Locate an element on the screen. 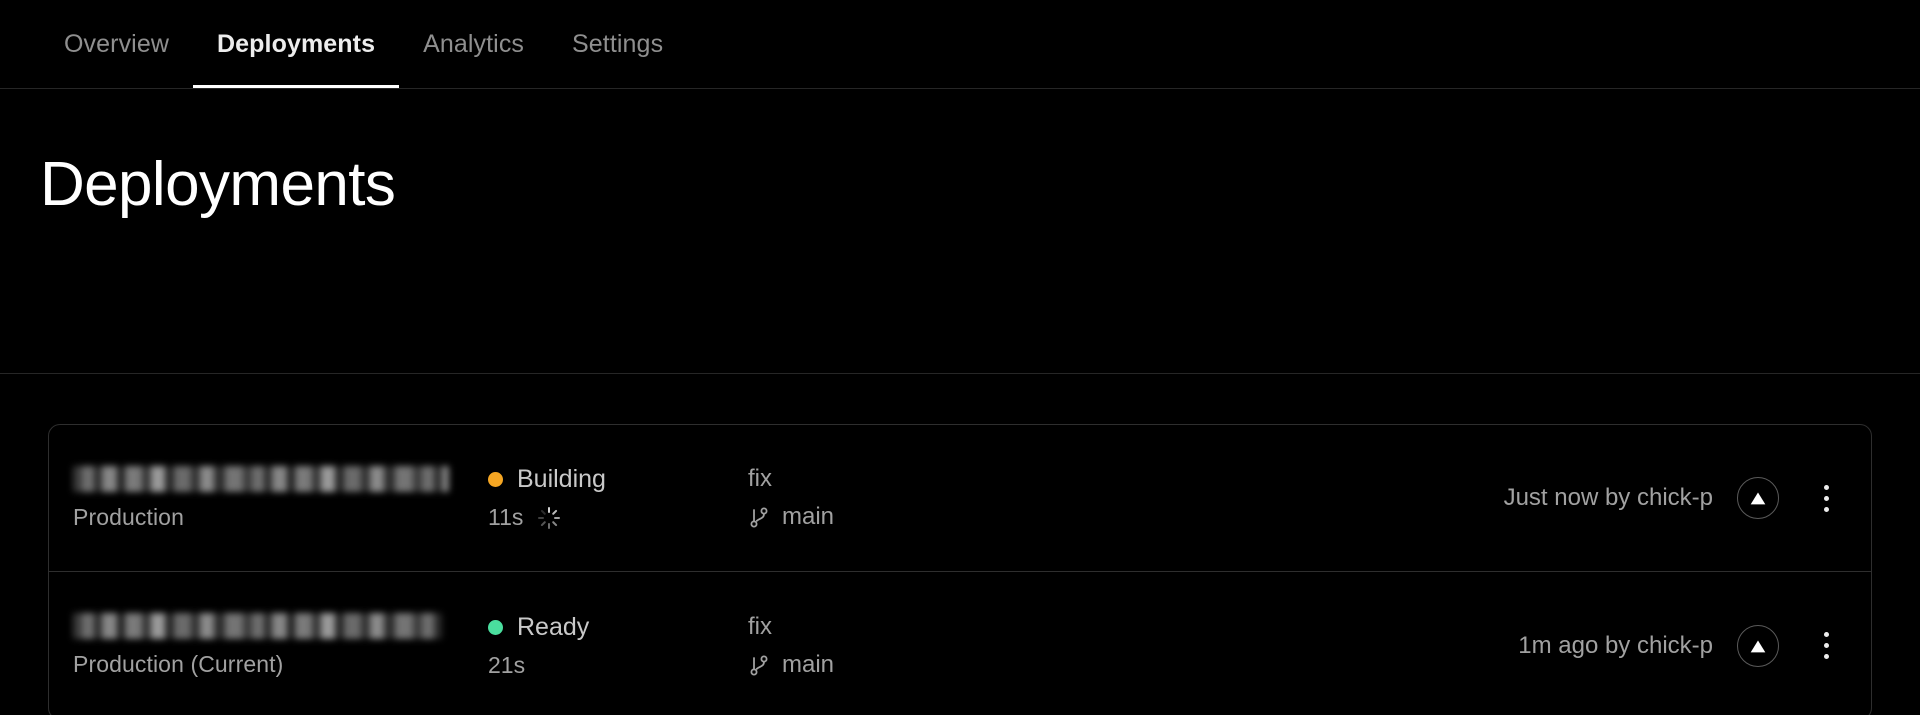 The width and height of the screenshot is (1920, 715). tab-deployments: Deployments is located at coordinates (296, 44).